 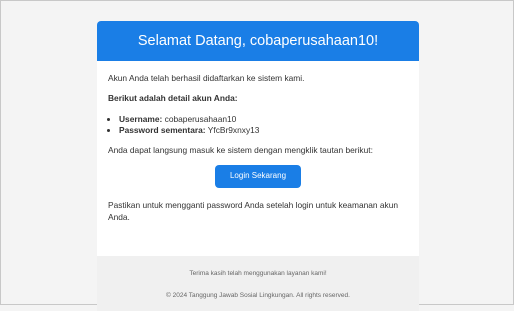 I want to click on email-header-title: Selamat Datang, cobaperusahaan10!, so click(x=258, y=41).